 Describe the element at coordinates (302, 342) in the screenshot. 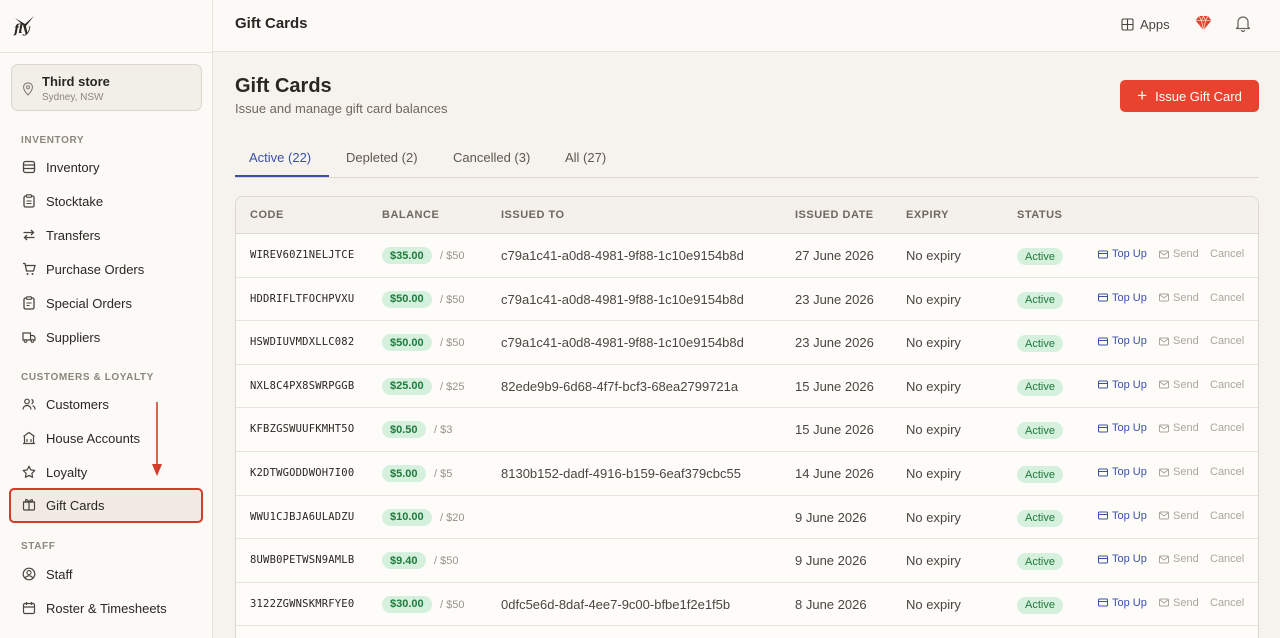

I see `gift-card-code: HSWDIUVMDXLLC082` at that location.